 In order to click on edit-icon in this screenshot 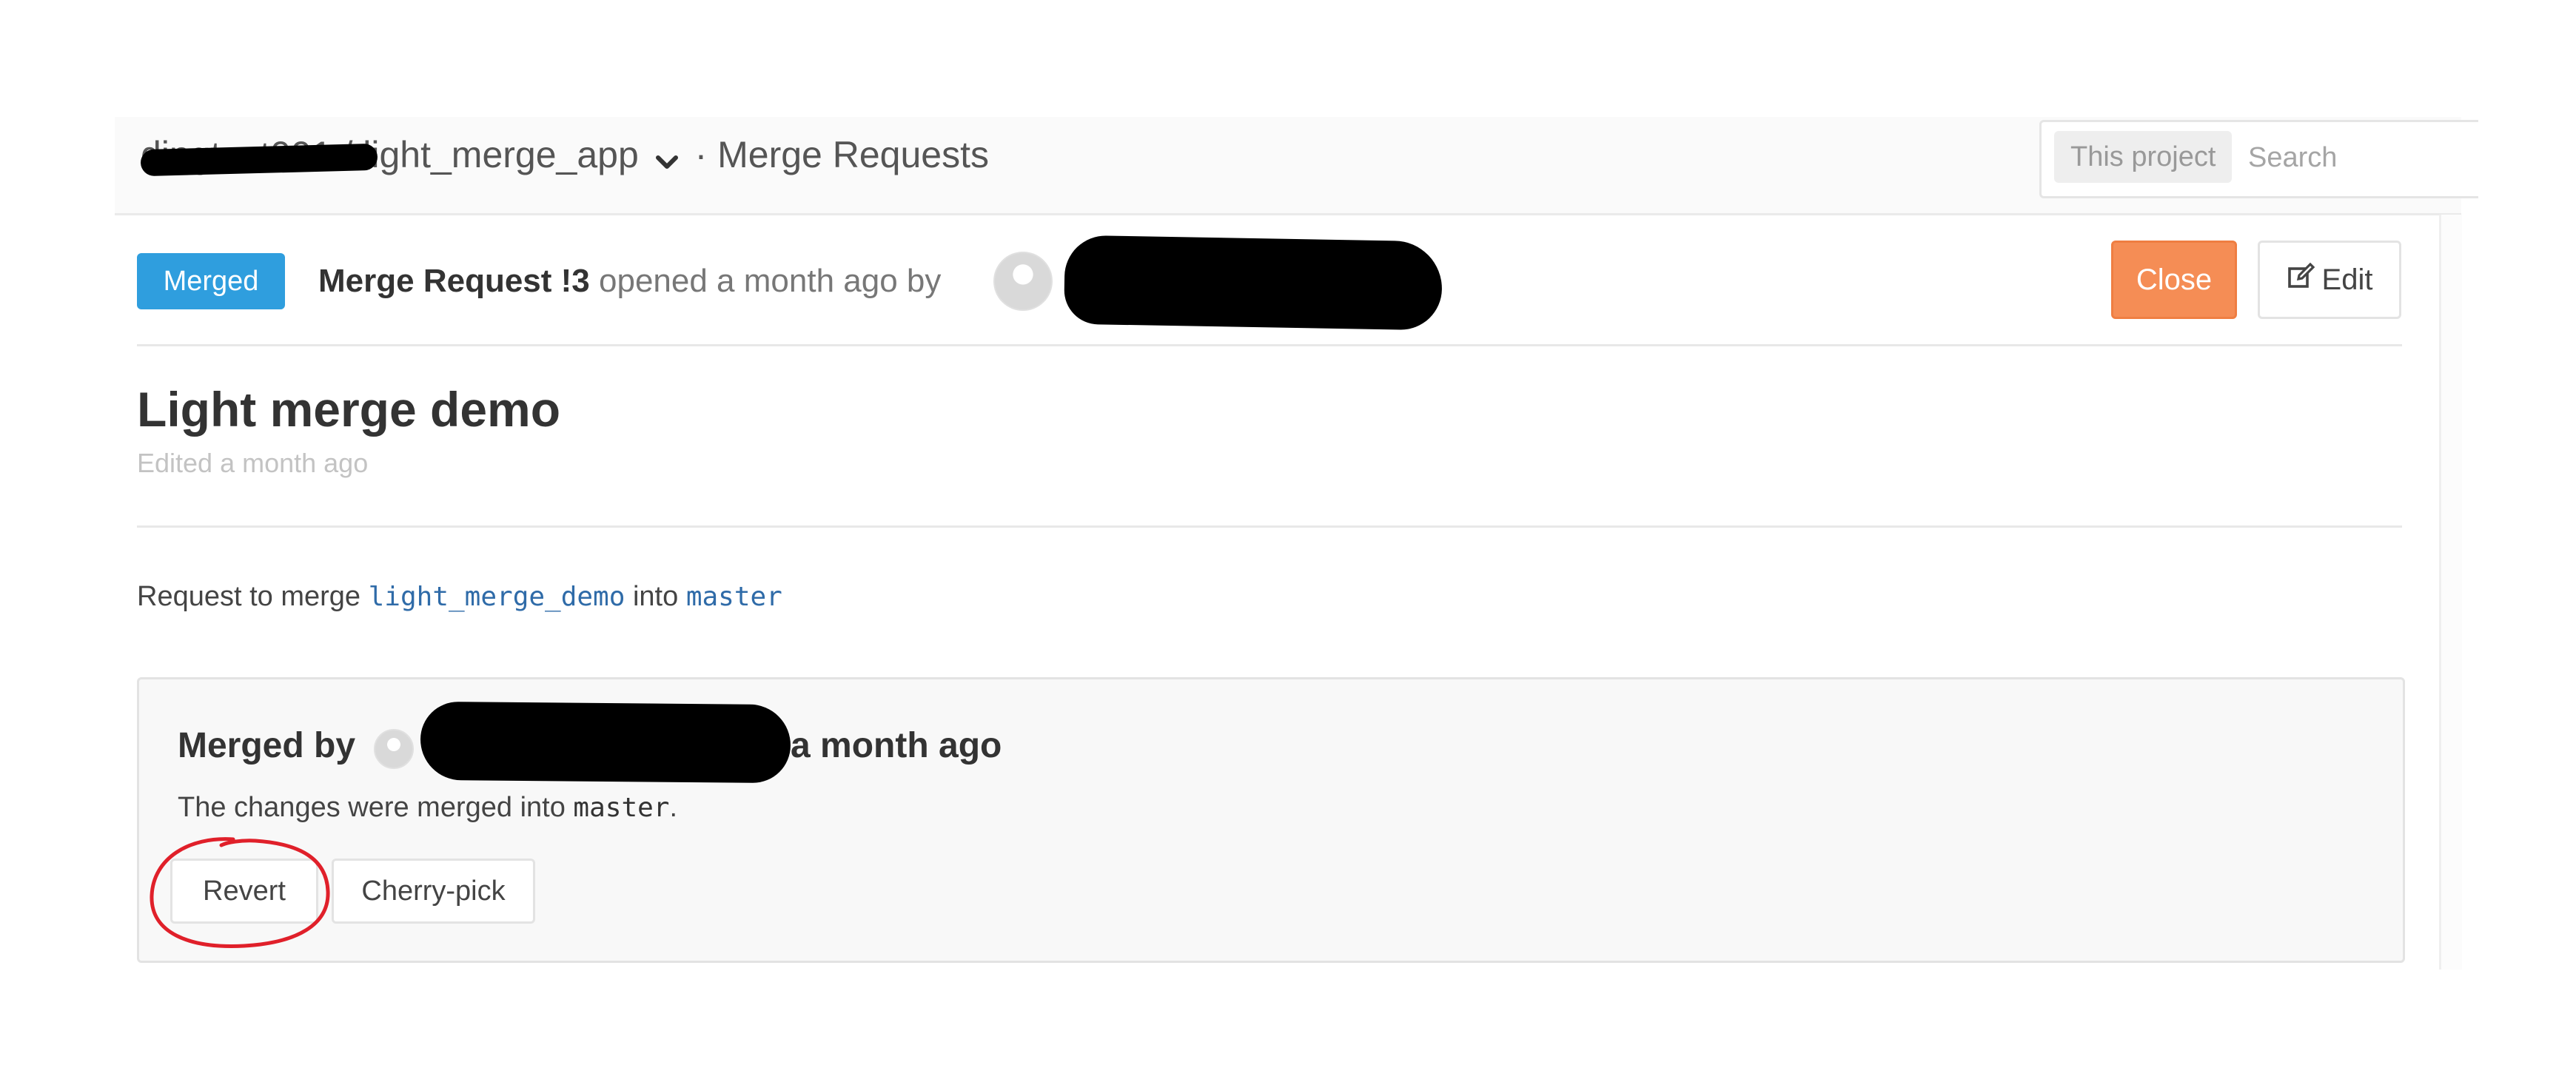, I will do `click(2301, 279)`.